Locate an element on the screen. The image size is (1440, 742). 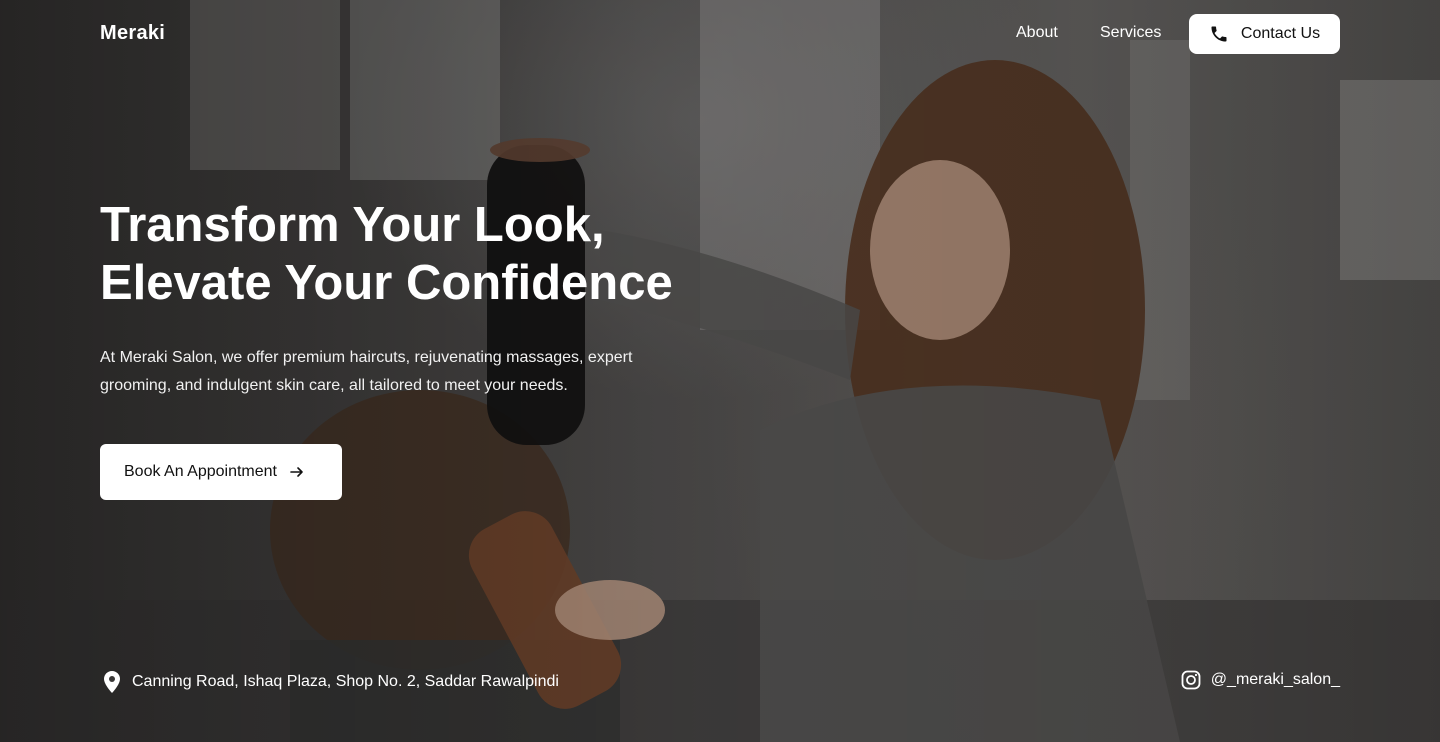
book-appointment-label: Book An Appointment is located at coordinates (200, 471).